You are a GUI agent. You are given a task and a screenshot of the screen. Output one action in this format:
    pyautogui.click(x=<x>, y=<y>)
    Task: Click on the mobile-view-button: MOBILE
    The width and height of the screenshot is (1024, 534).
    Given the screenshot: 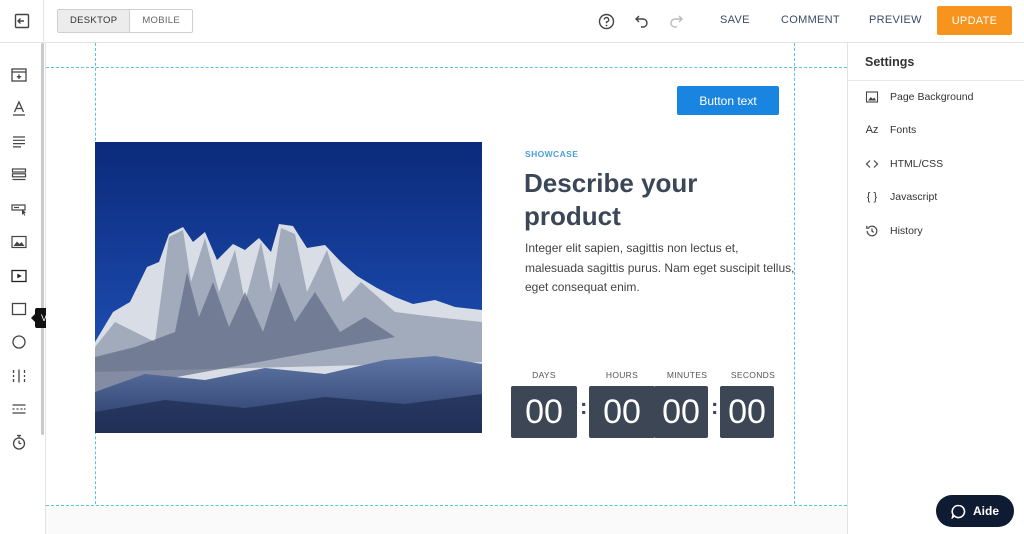 What is the action you would take?
    pyautogui.click(x=161, y=21)
    